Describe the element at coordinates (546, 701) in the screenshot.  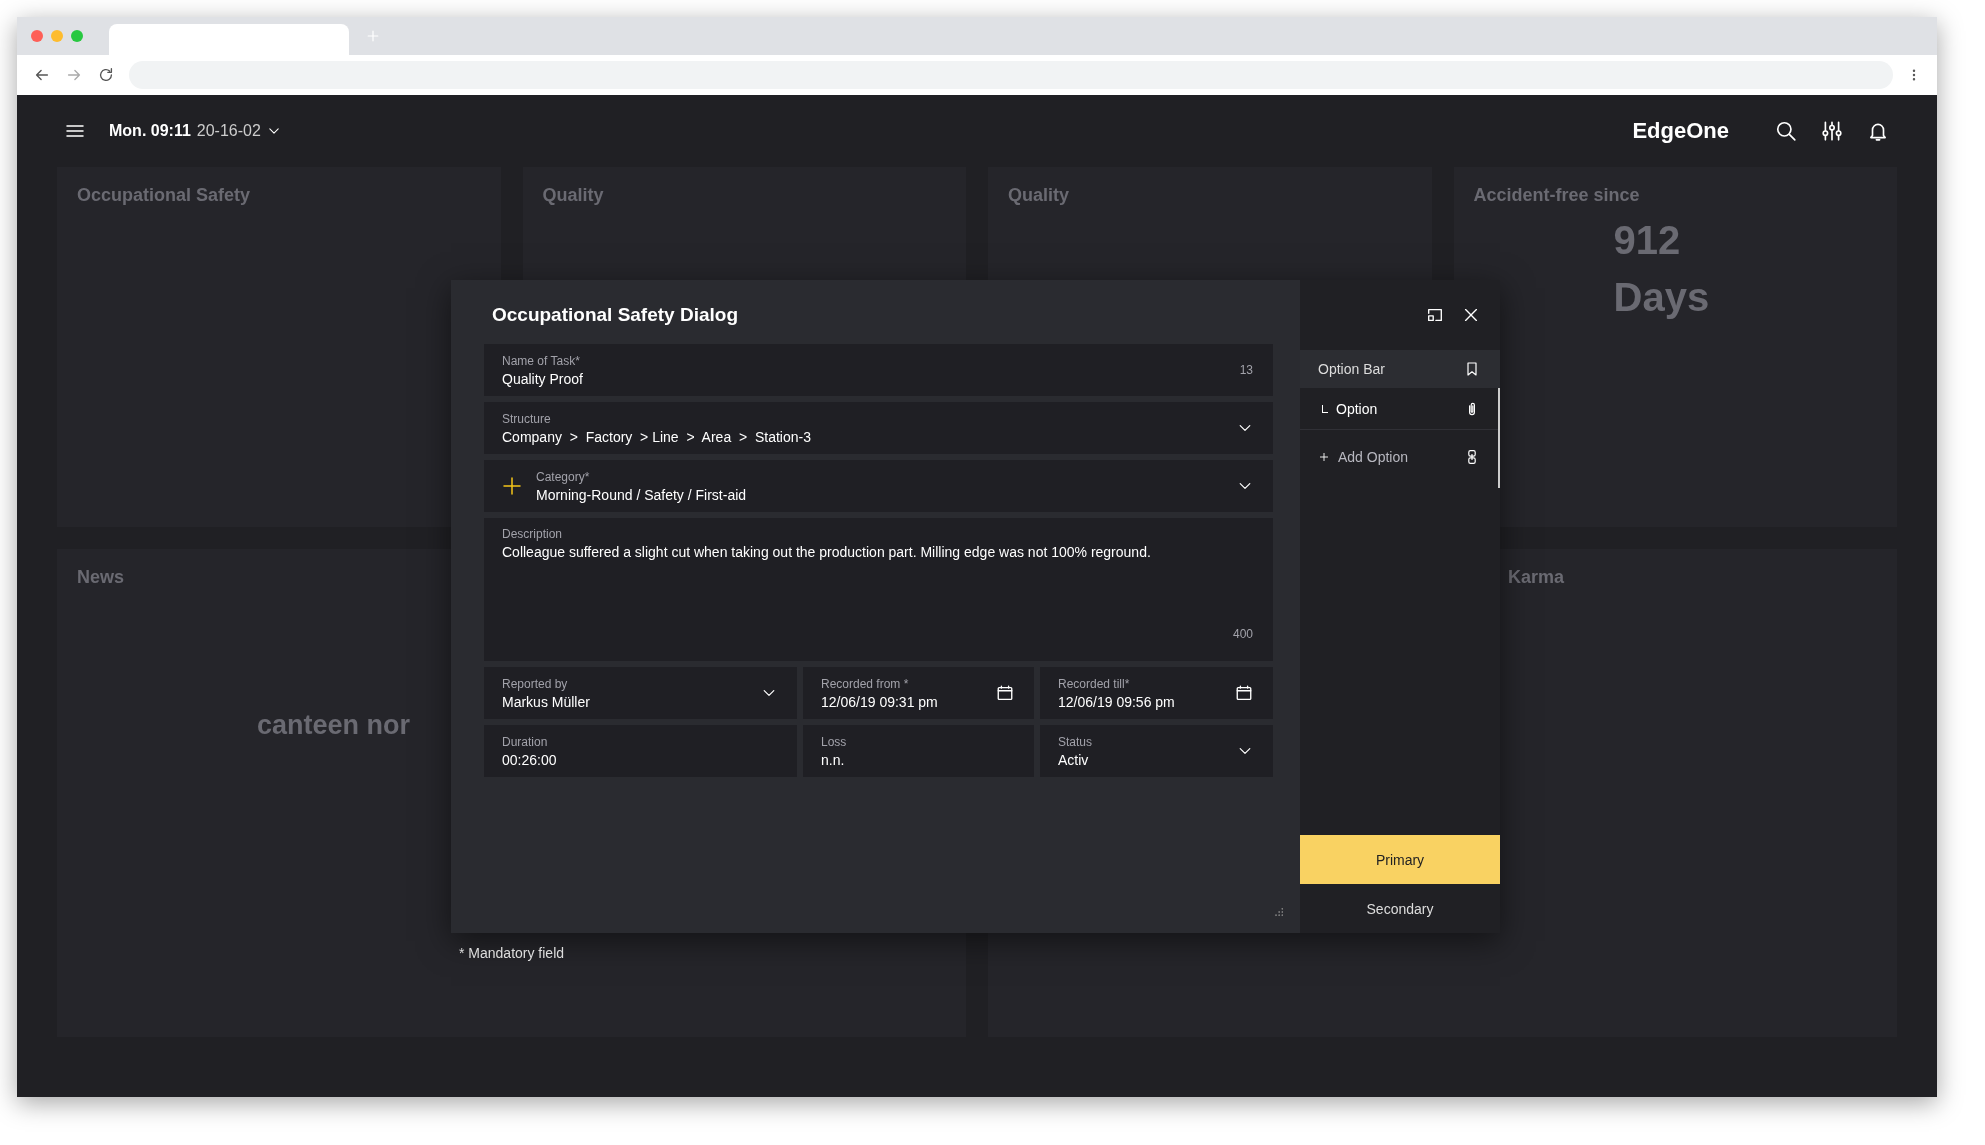
I see `field-value: Markus Müller` at that location.